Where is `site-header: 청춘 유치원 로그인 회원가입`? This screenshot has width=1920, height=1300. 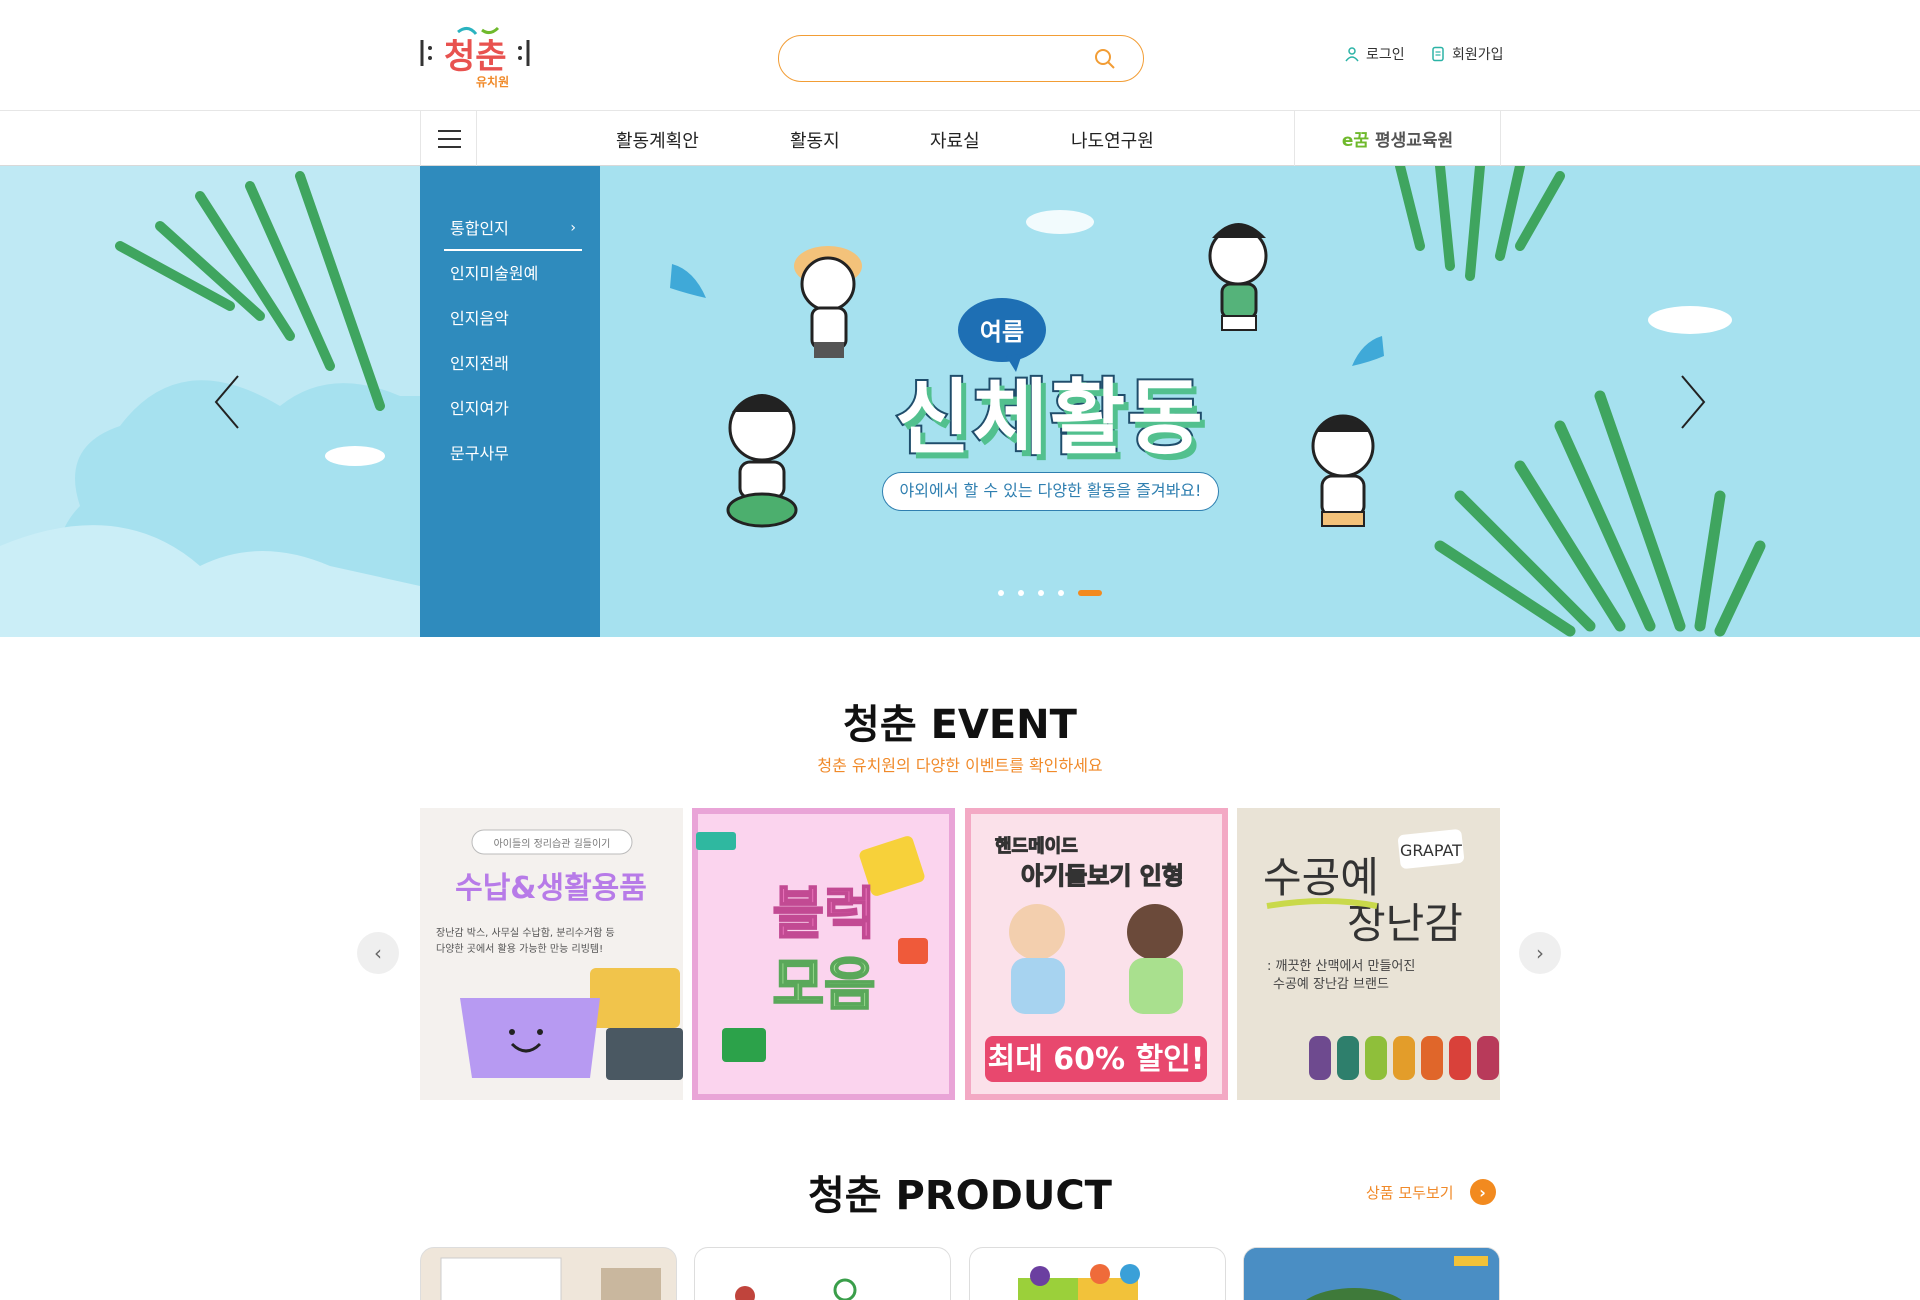 site-header: 청춘 유치원 로그인 회원가입 is located at coordinates (960, 55).